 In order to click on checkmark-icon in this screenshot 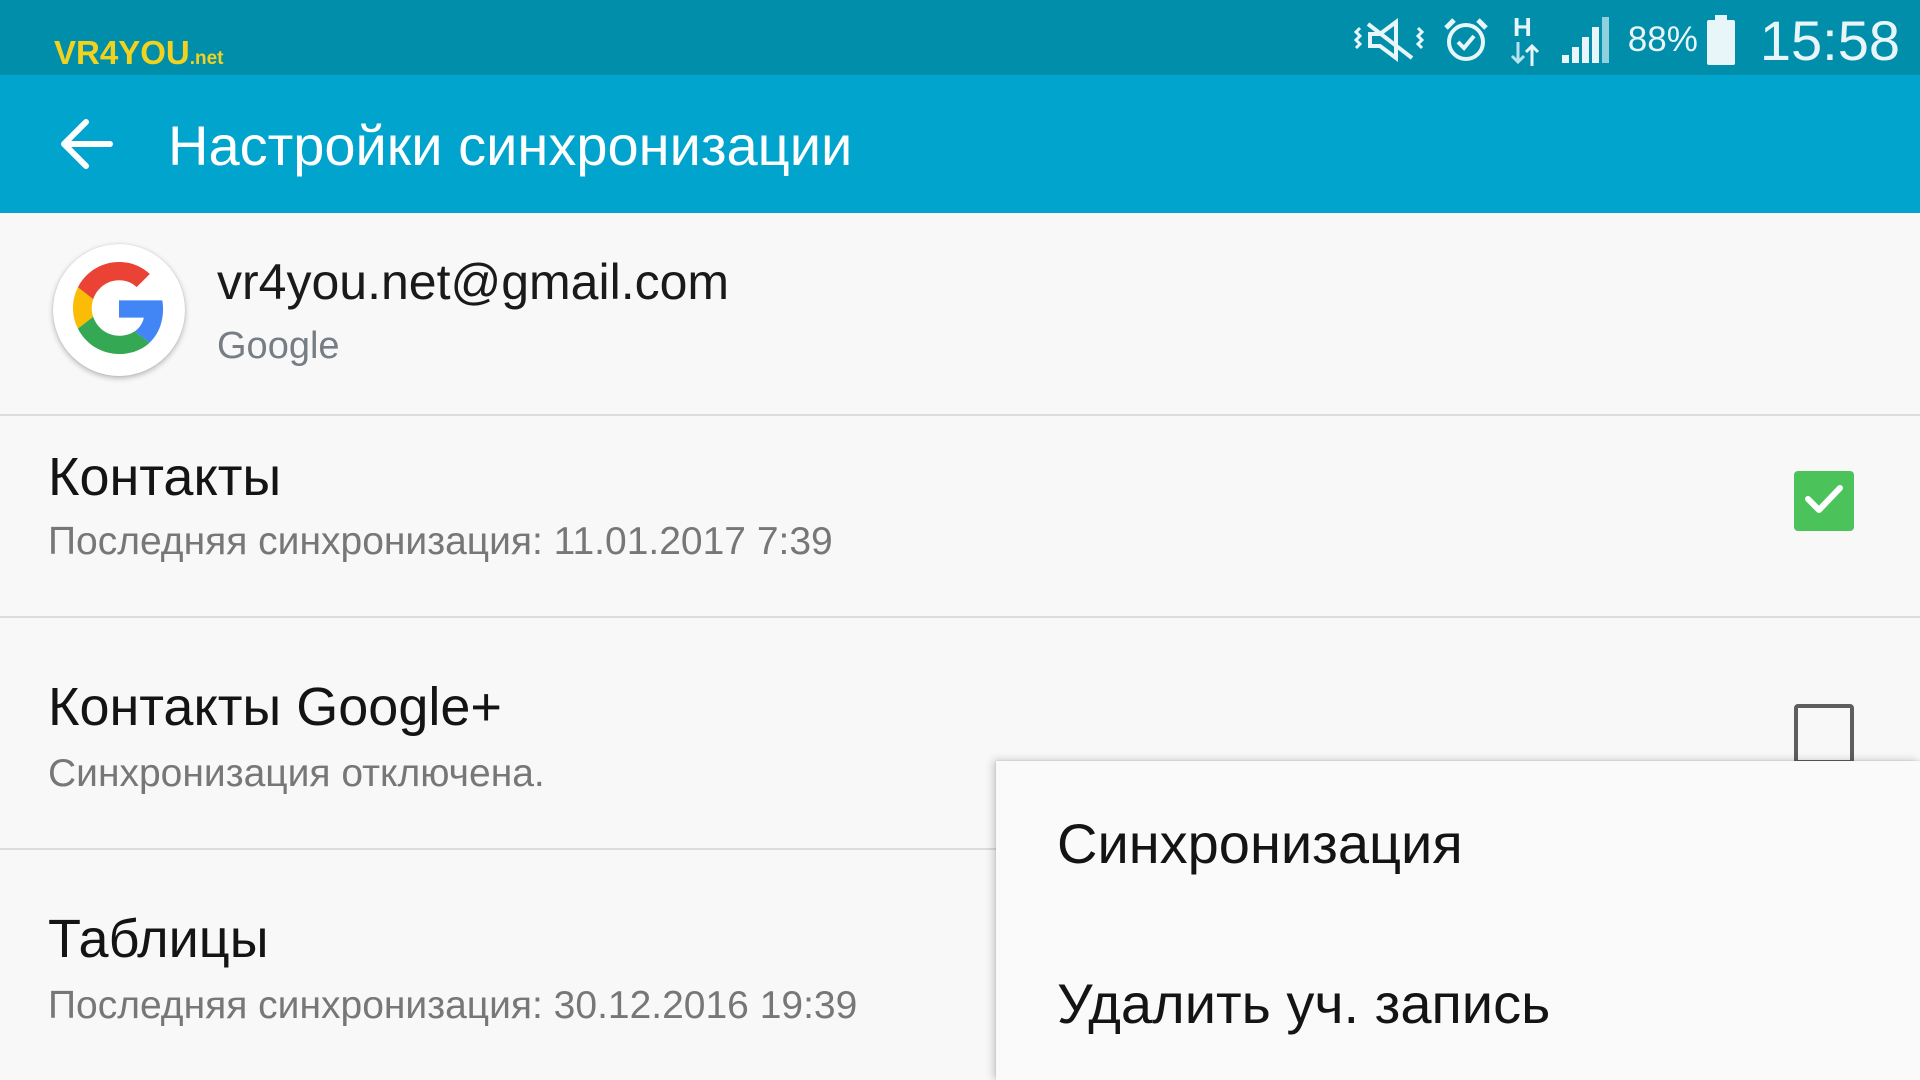, I will do `click(1824, 501)`.